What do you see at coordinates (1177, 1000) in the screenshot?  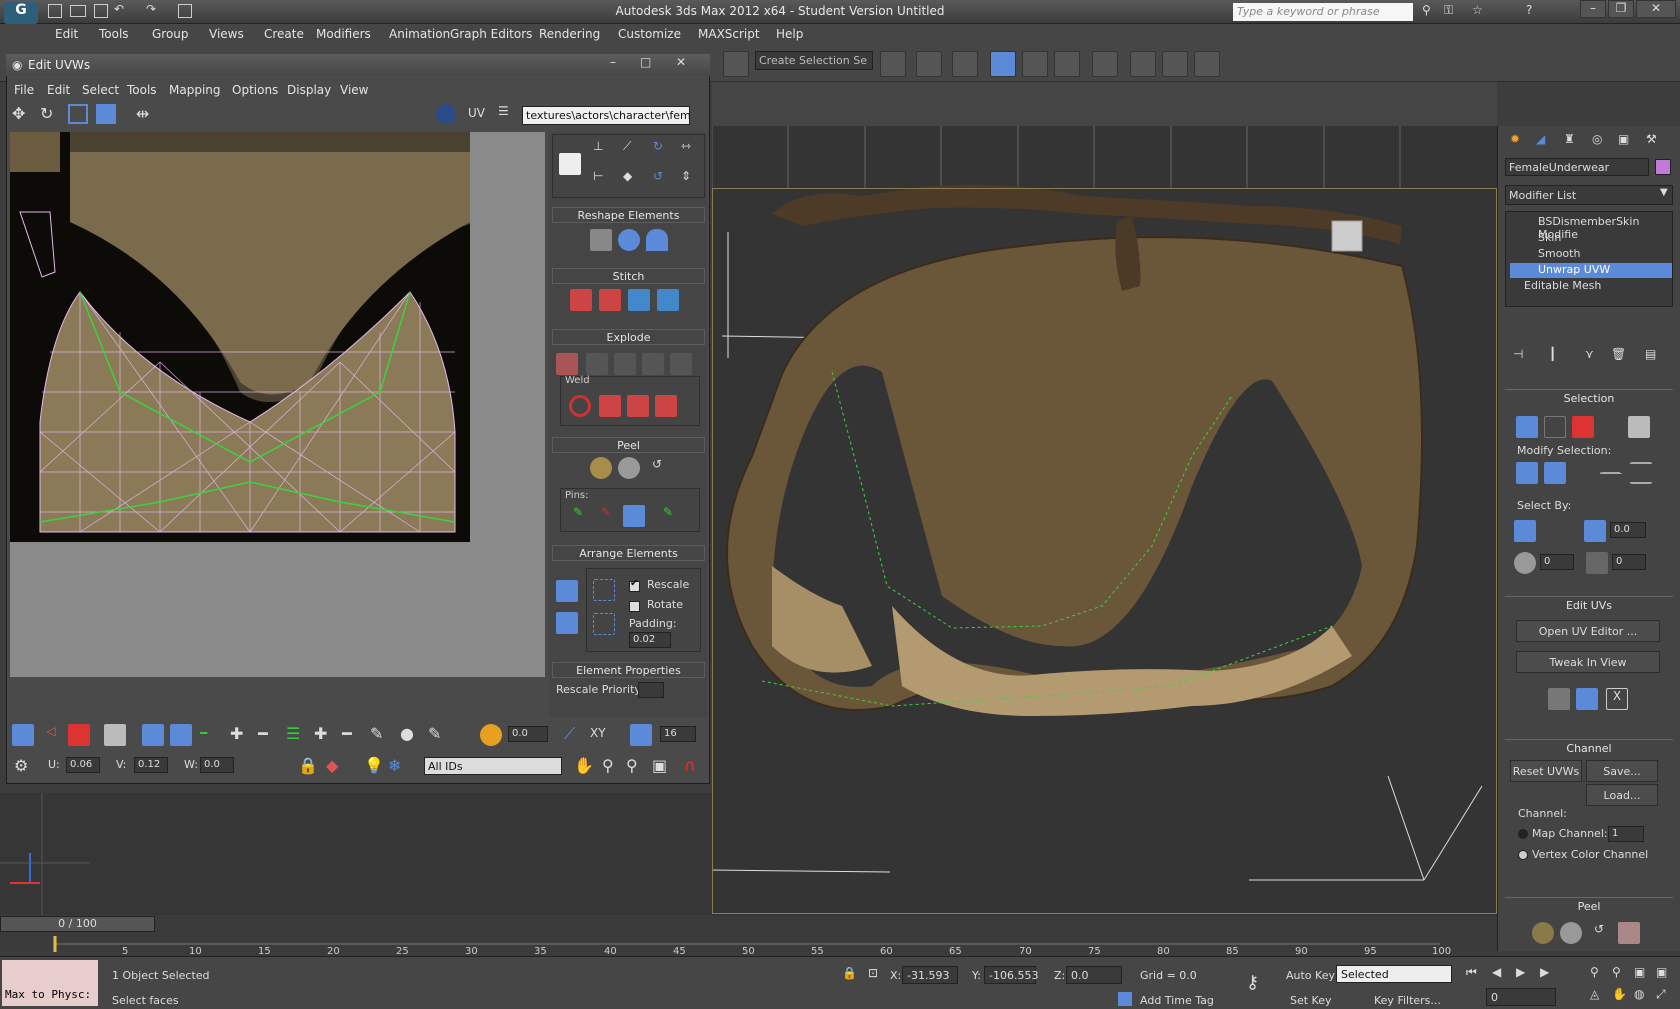 I see `add-time-tag-button: Add Time Tag` at bounding box center [1177, 1000].